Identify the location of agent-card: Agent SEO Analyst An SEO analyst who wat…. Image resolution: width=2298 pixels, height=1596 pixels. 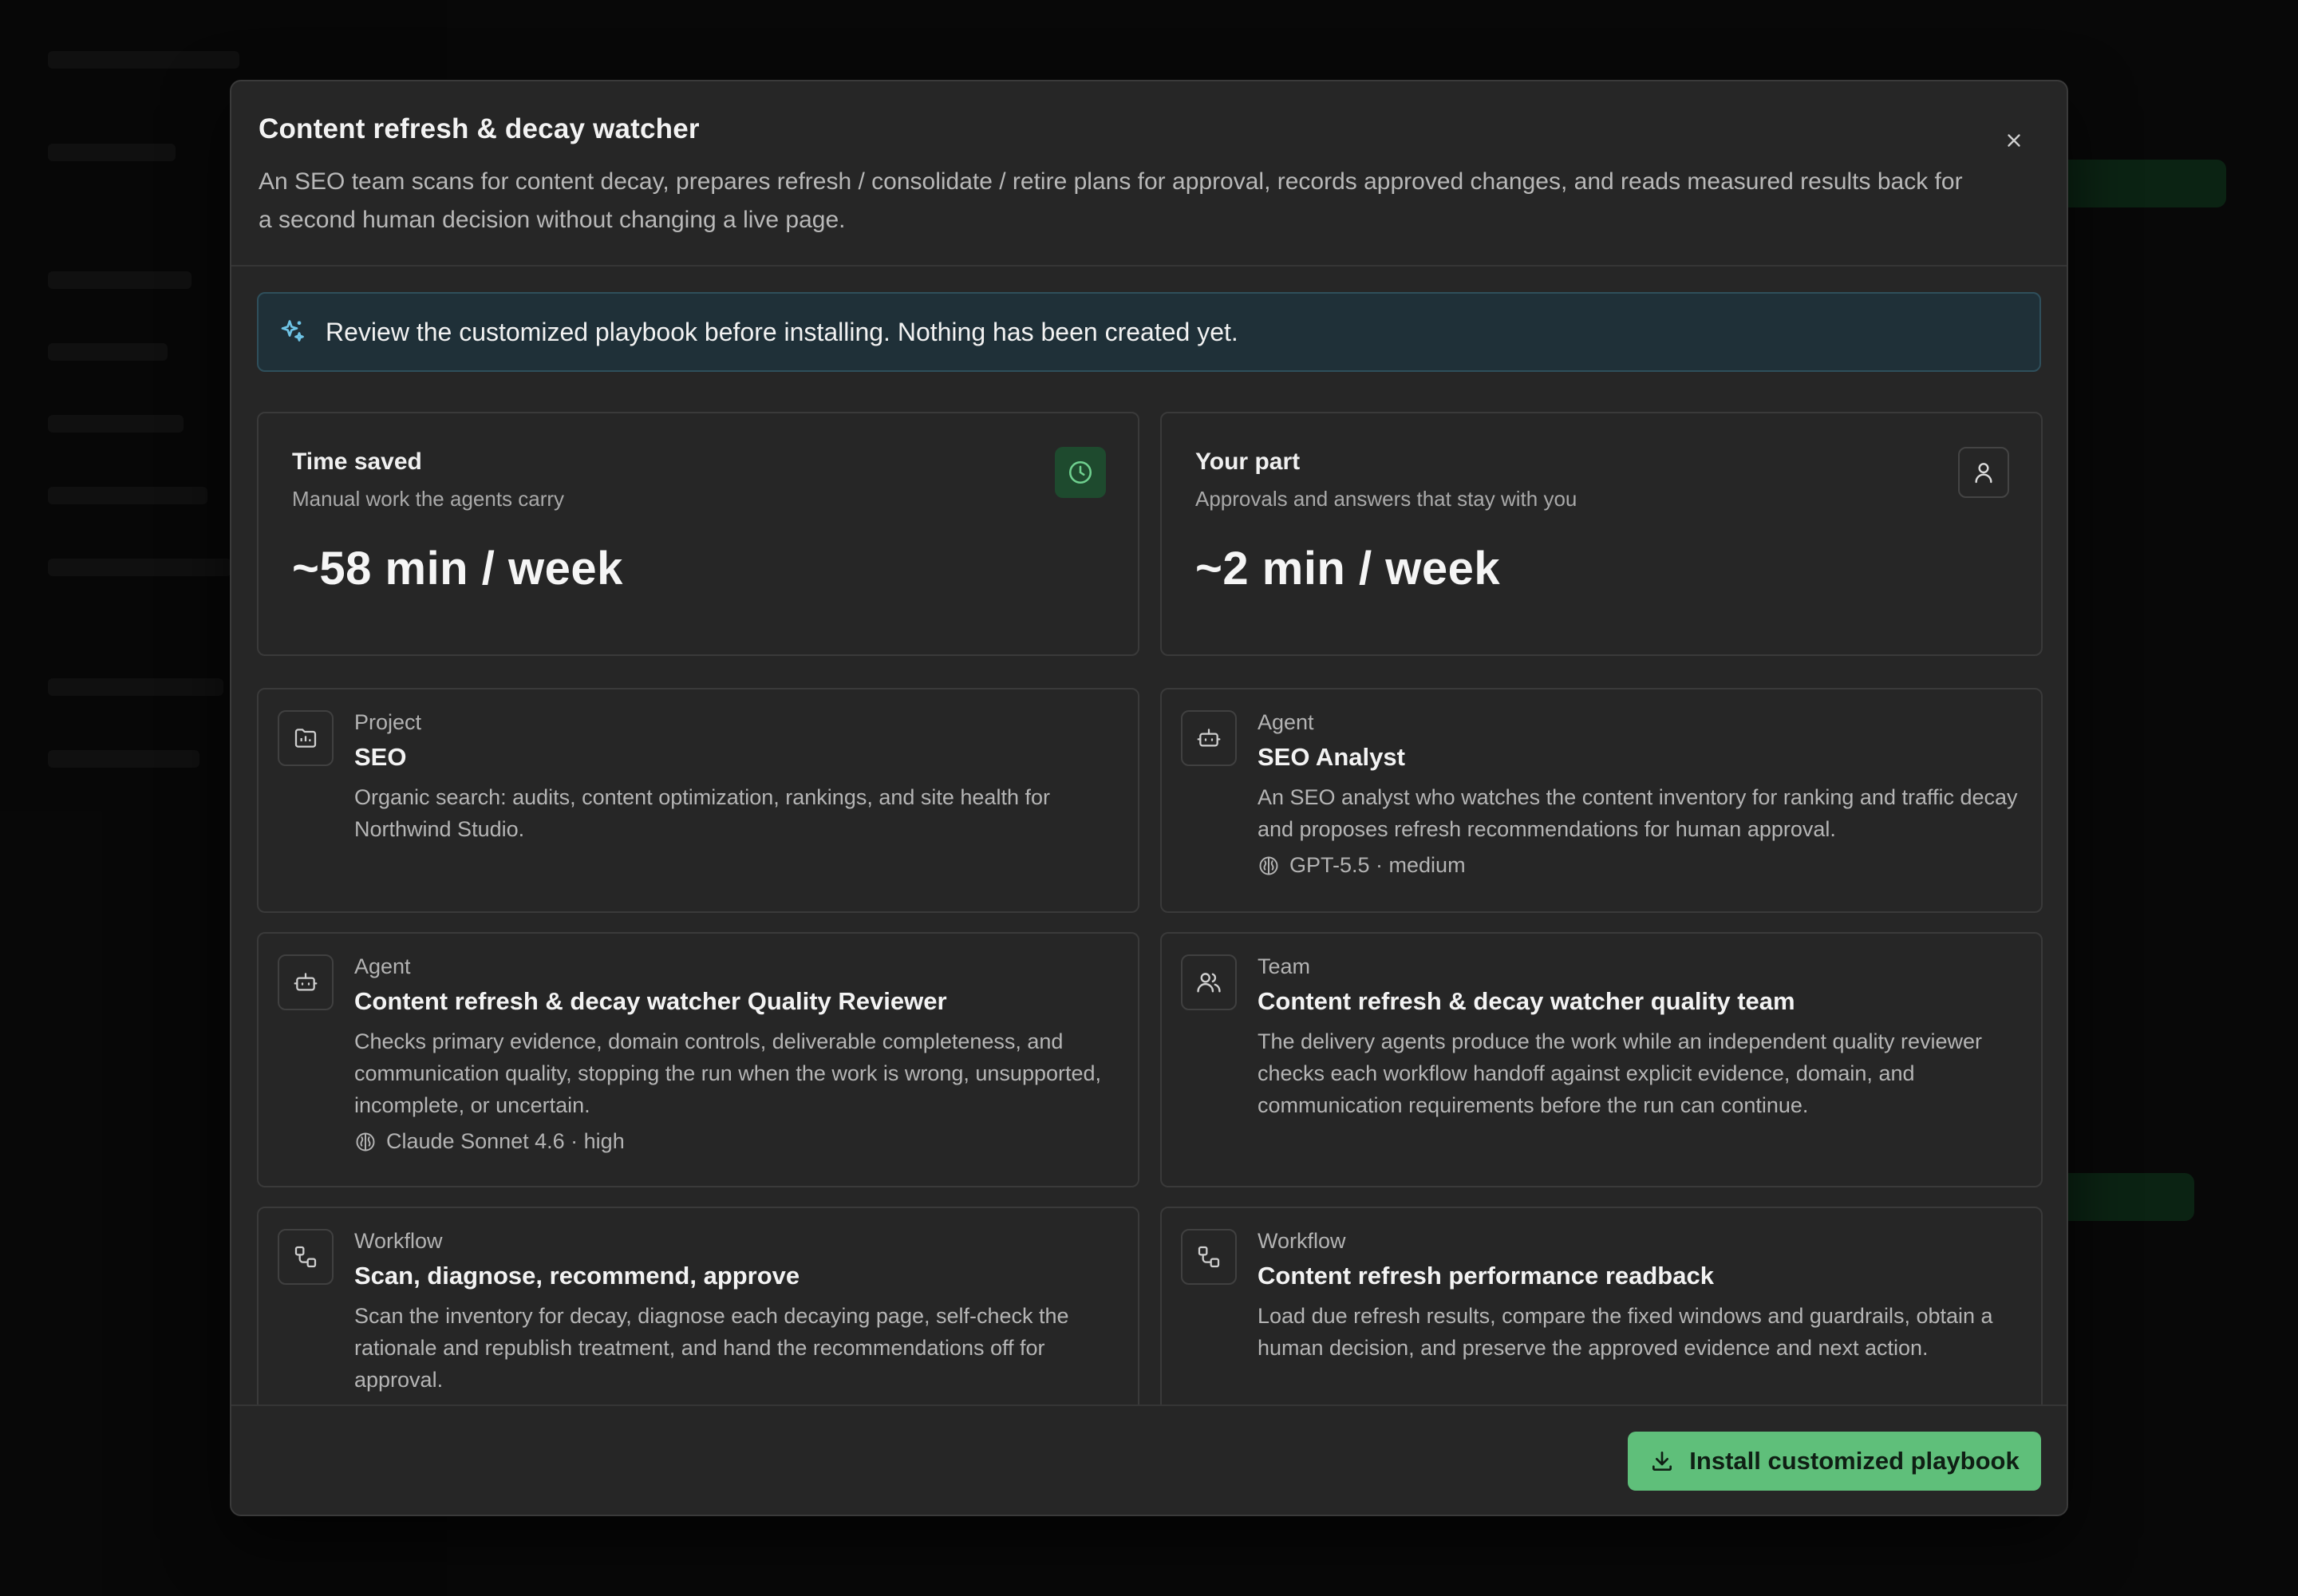
(1601, 800).